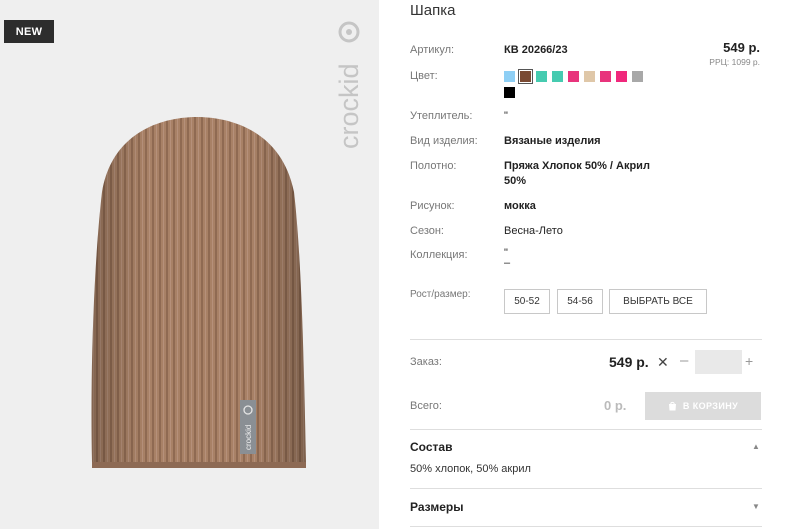 This screenshot has width=800, height=529. Describe the element at coordinates (432, 50) in the screenshot. I see `article-label: Артикул:` at that location.